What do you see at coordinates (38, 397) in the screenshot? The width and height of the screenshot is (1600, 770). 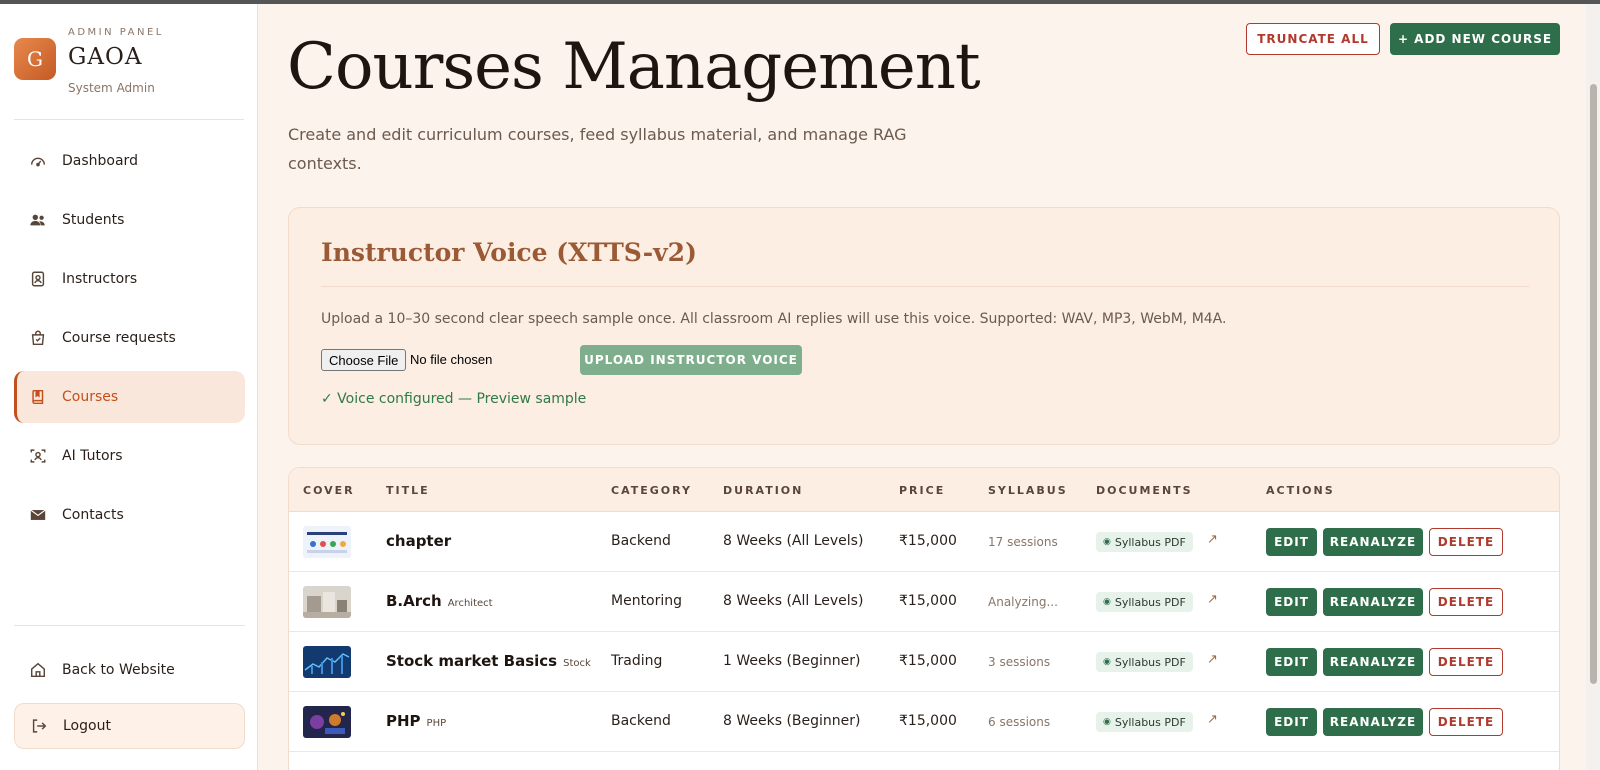 I see `book-icon` at bounding box center [38, 397].